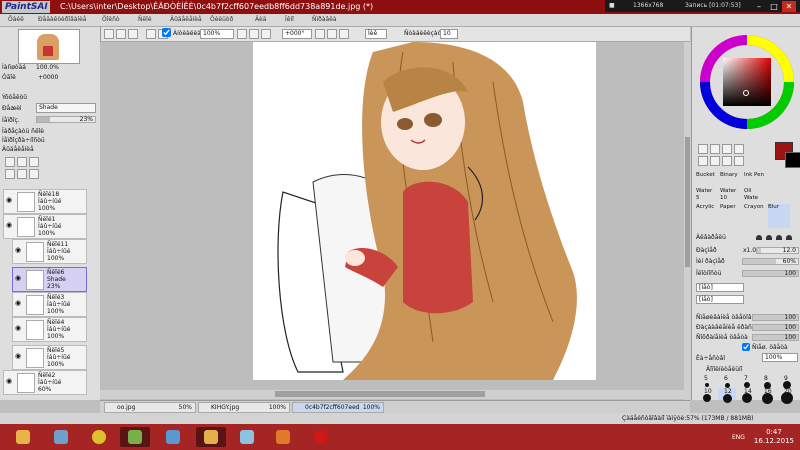  What do you see at coordinates (10, 162) in the screenshot?
I see `new-layer-icon` at bounding box center [10, 162].